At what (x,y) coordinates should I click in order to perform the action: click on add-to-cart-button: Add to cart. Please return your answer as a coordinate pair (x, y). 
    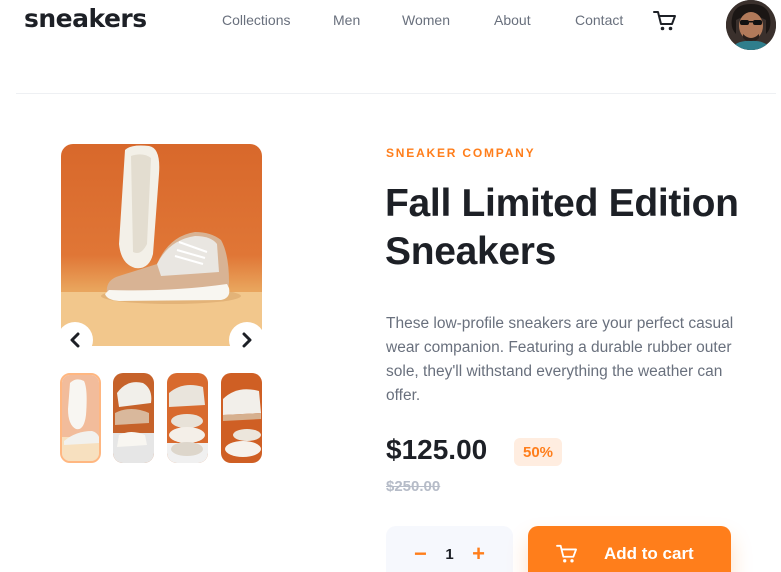
    Looking at the image, I should click on (629, 549).